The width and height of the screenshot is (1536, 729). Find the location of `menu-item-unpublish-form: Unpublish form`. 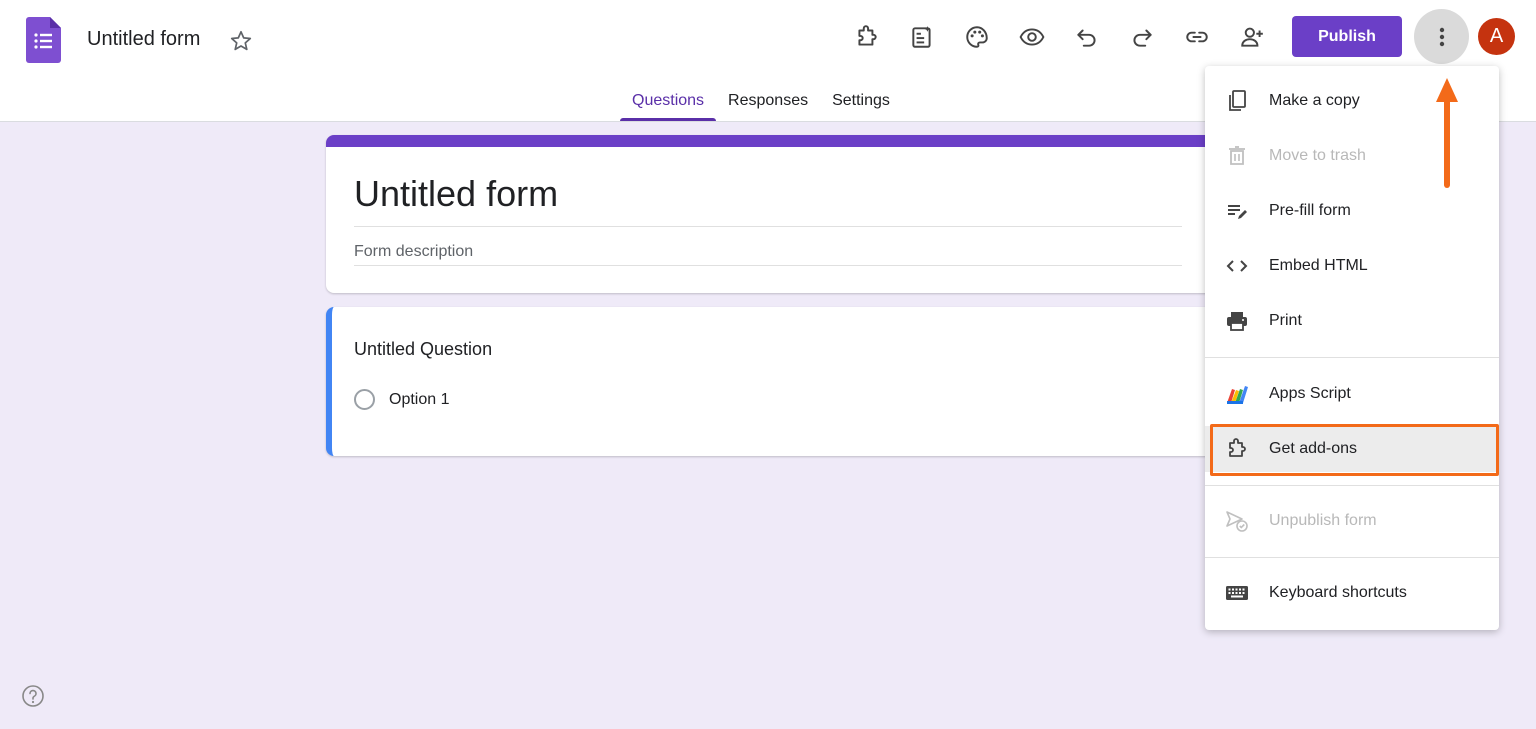

menu-item-unpublish-form: Unpublish form is located at coordinates (1352, 521).